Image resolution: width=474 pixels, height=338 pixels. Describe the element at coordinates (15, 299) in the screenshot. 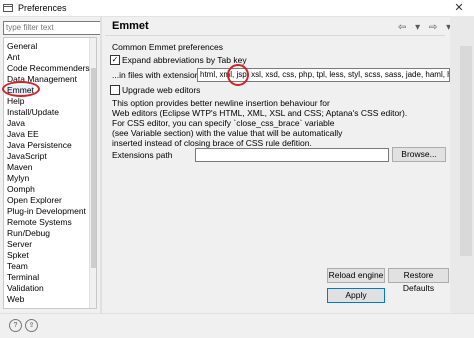

I see `tree-item-web: Web` at that location.